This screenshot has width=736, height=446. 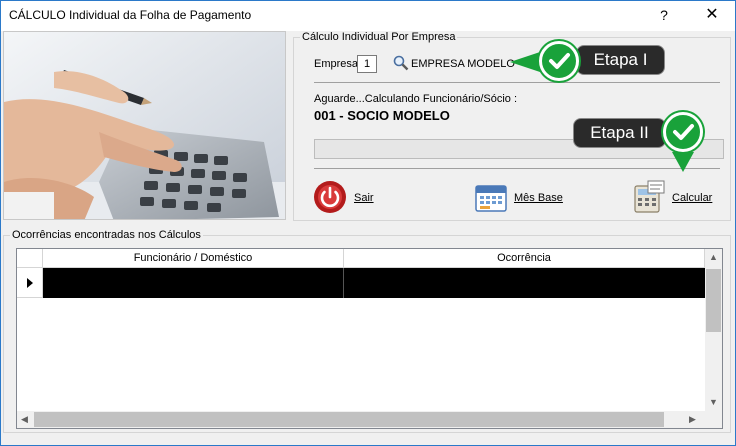 I want to click on scroll-left-icon: ◀, so click(x=24, y=419).